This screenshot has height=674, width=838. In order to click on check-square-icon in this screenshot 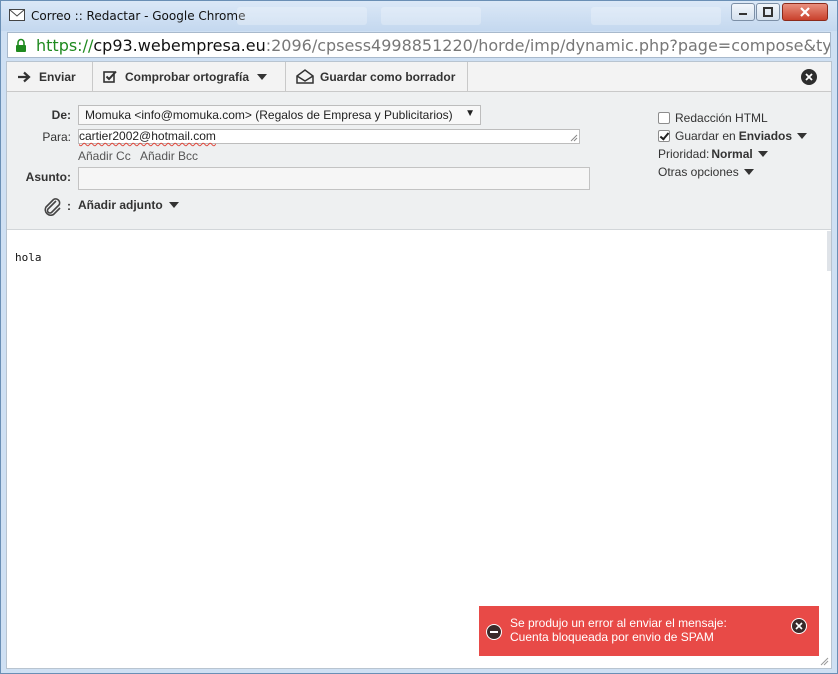, I will do `click(110, 76)`.